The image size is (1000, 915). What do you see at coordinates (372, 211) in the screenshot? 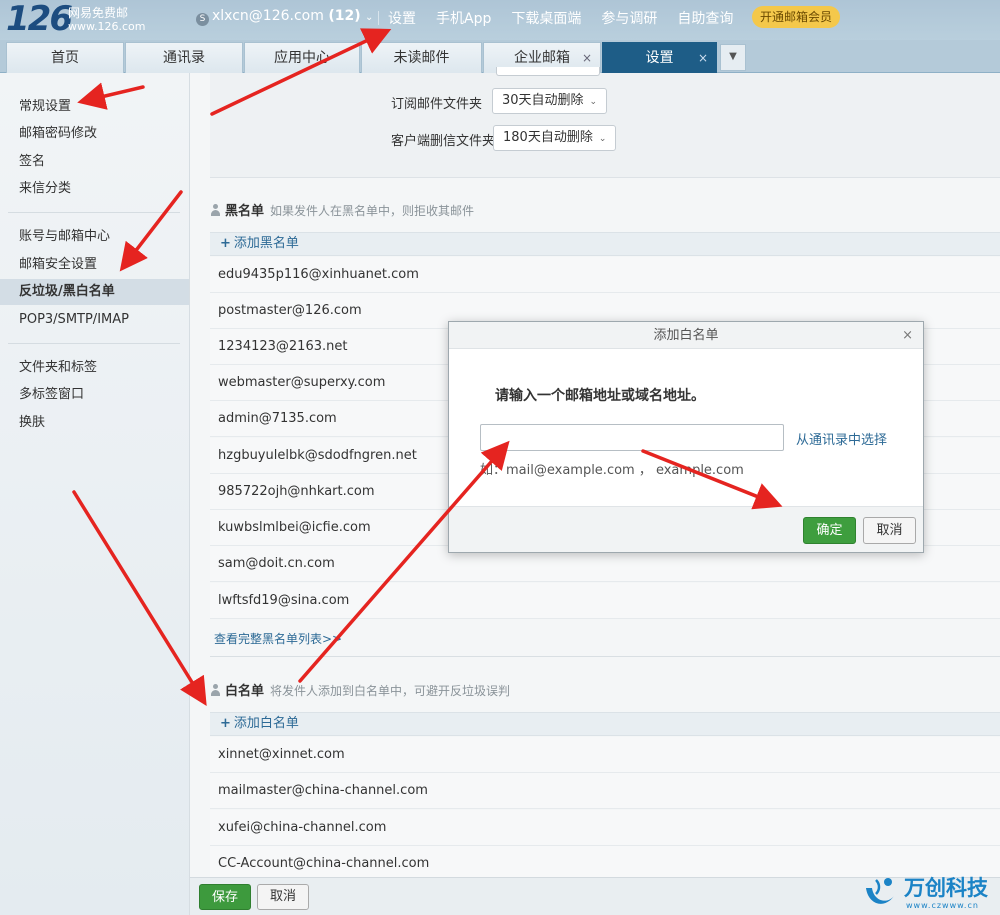
I see `blacklist-desc: 如果发件人在黑名单中，则拒收其邮件` at bounding box center [372, 211].